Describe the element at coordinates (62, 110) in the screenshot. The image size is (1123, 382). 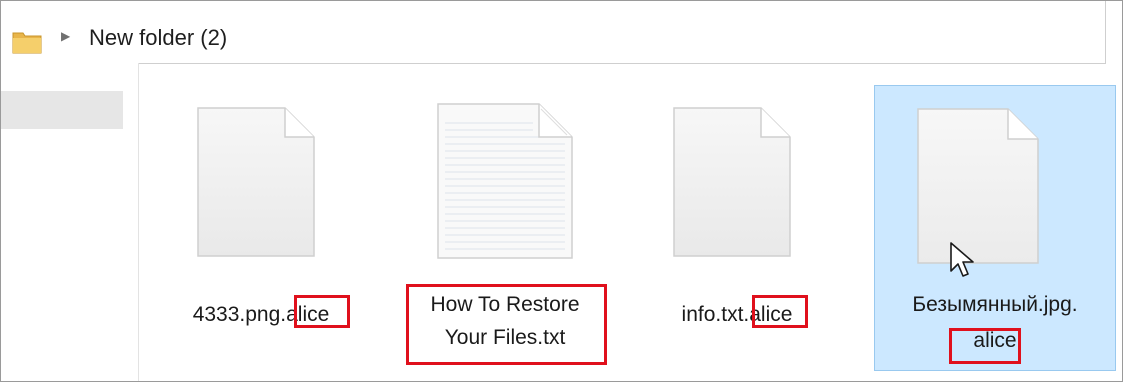
I see `nav-selected-item` at that location.